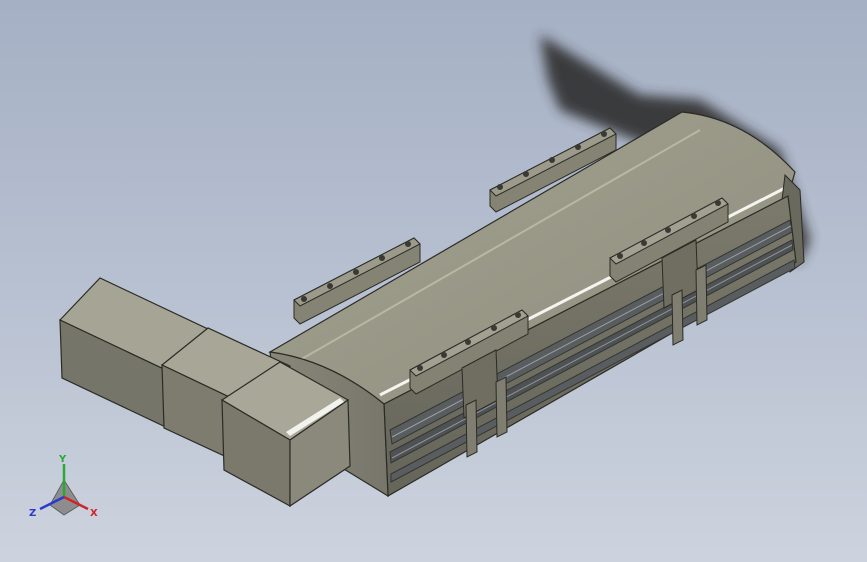 This screenshot has width=867, height=562. What do you see at coordinates (63, 486) in the screenshot?
I see `orientation-triad: Y X Z` at bounding box center [63, 486].